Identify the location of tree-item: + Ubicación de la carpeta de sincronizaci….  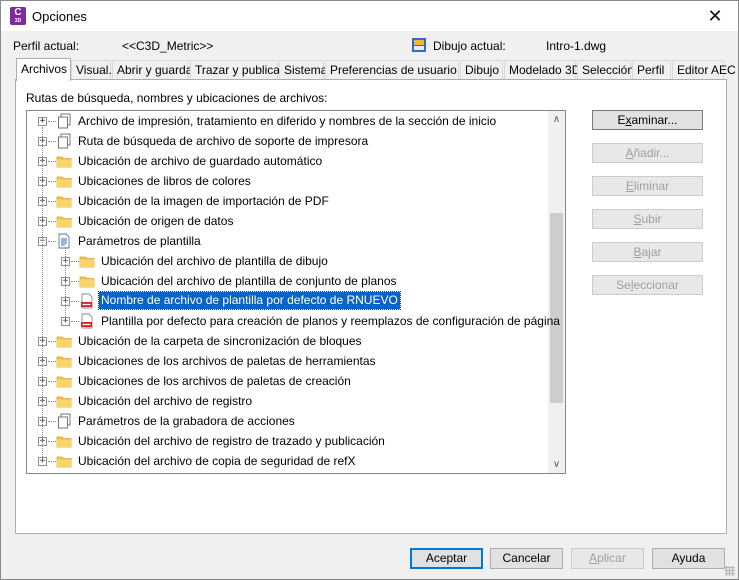
(287, 341).